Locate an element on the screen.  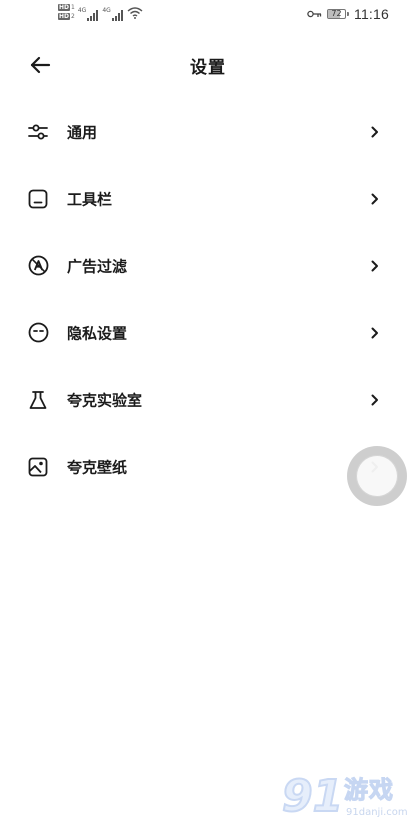
settings-item-general: 通用 is located at coordinates (208, 131).